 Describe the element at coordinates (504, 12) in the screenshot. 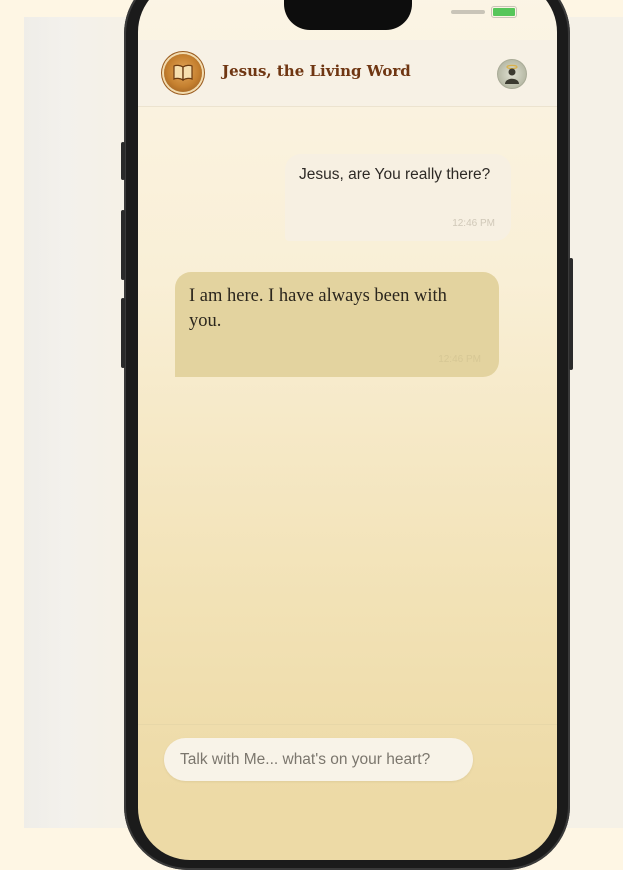

I see `battery-icon` at that location.